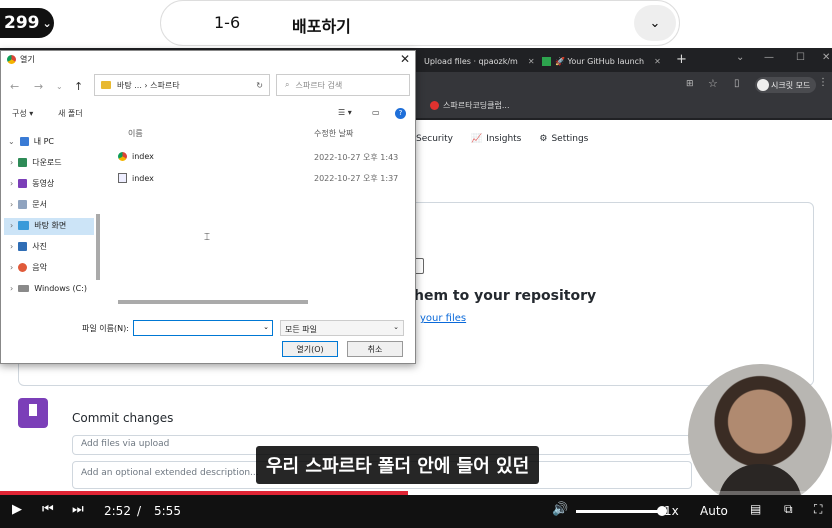  I want to click on sidebar-item-music: › 음악, so click(28, 267).